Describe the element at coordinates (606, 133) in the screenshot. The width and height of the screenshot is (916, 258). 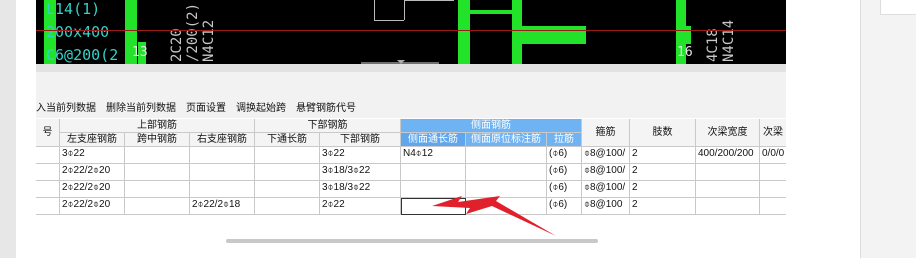
I see `col-header-stirrup: 箍筋` at that location.